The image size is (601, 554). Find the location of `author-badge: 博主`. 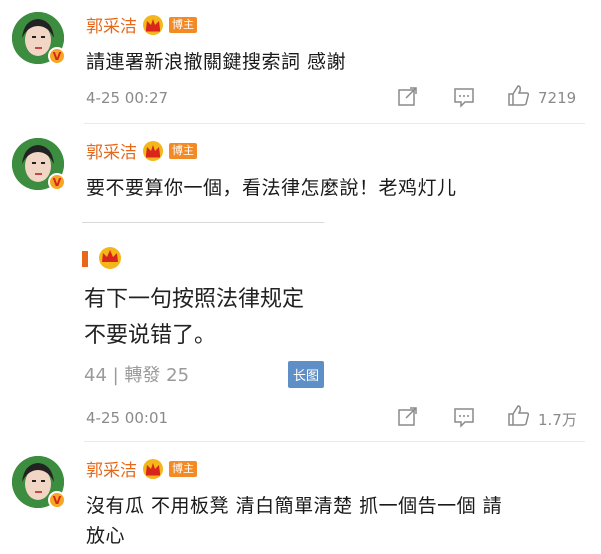

author-badge: 博主 is located at coordinates (183, 468).